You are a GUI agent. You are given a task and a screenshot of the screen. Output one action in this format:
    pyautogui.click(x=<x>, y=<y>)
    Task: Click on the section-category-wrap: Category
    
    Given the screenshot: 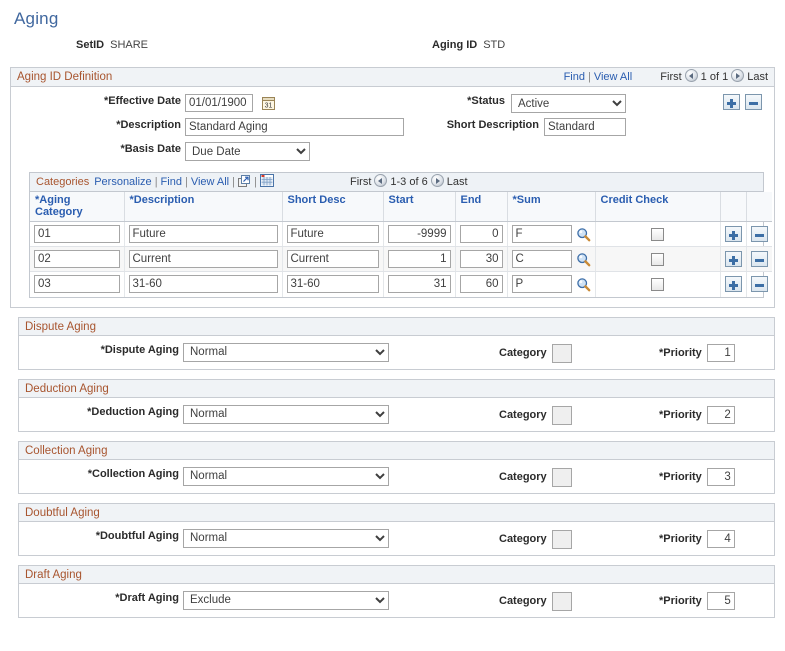 What is the action you would take?
    pyautogui.click(x=535, y=601)
    